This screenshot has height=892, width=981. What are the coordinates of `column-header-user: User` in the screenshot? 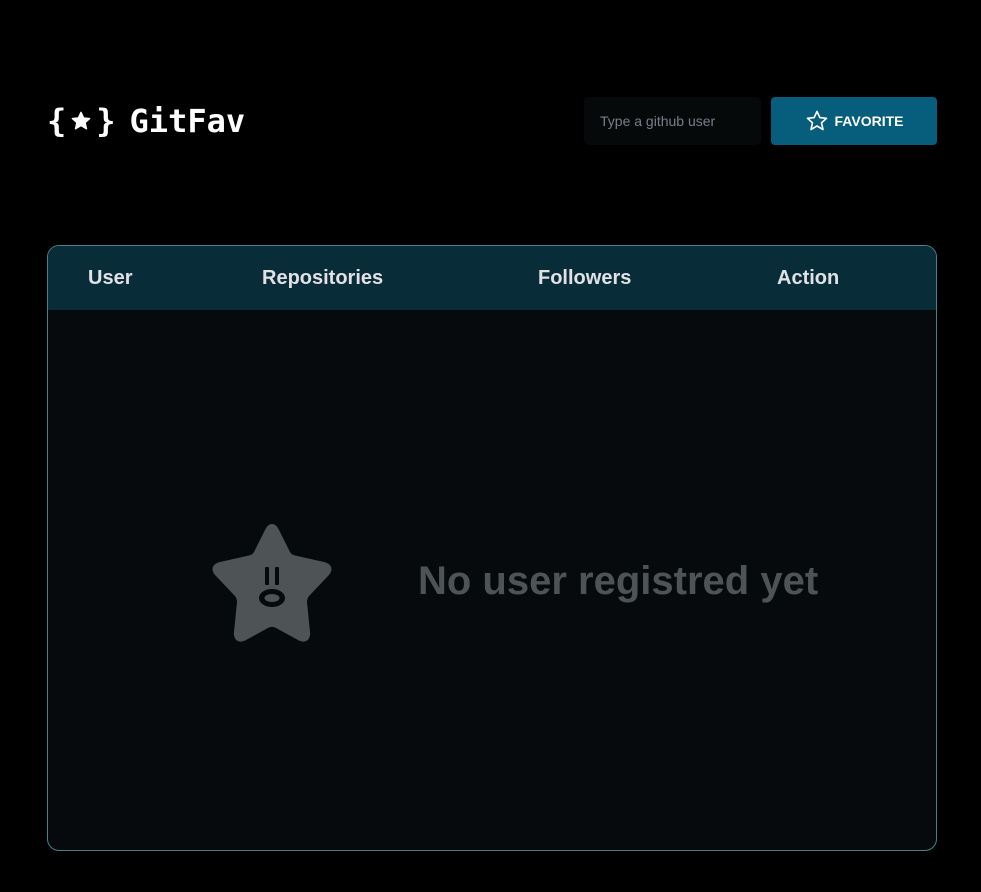 It's located at (110, 277).